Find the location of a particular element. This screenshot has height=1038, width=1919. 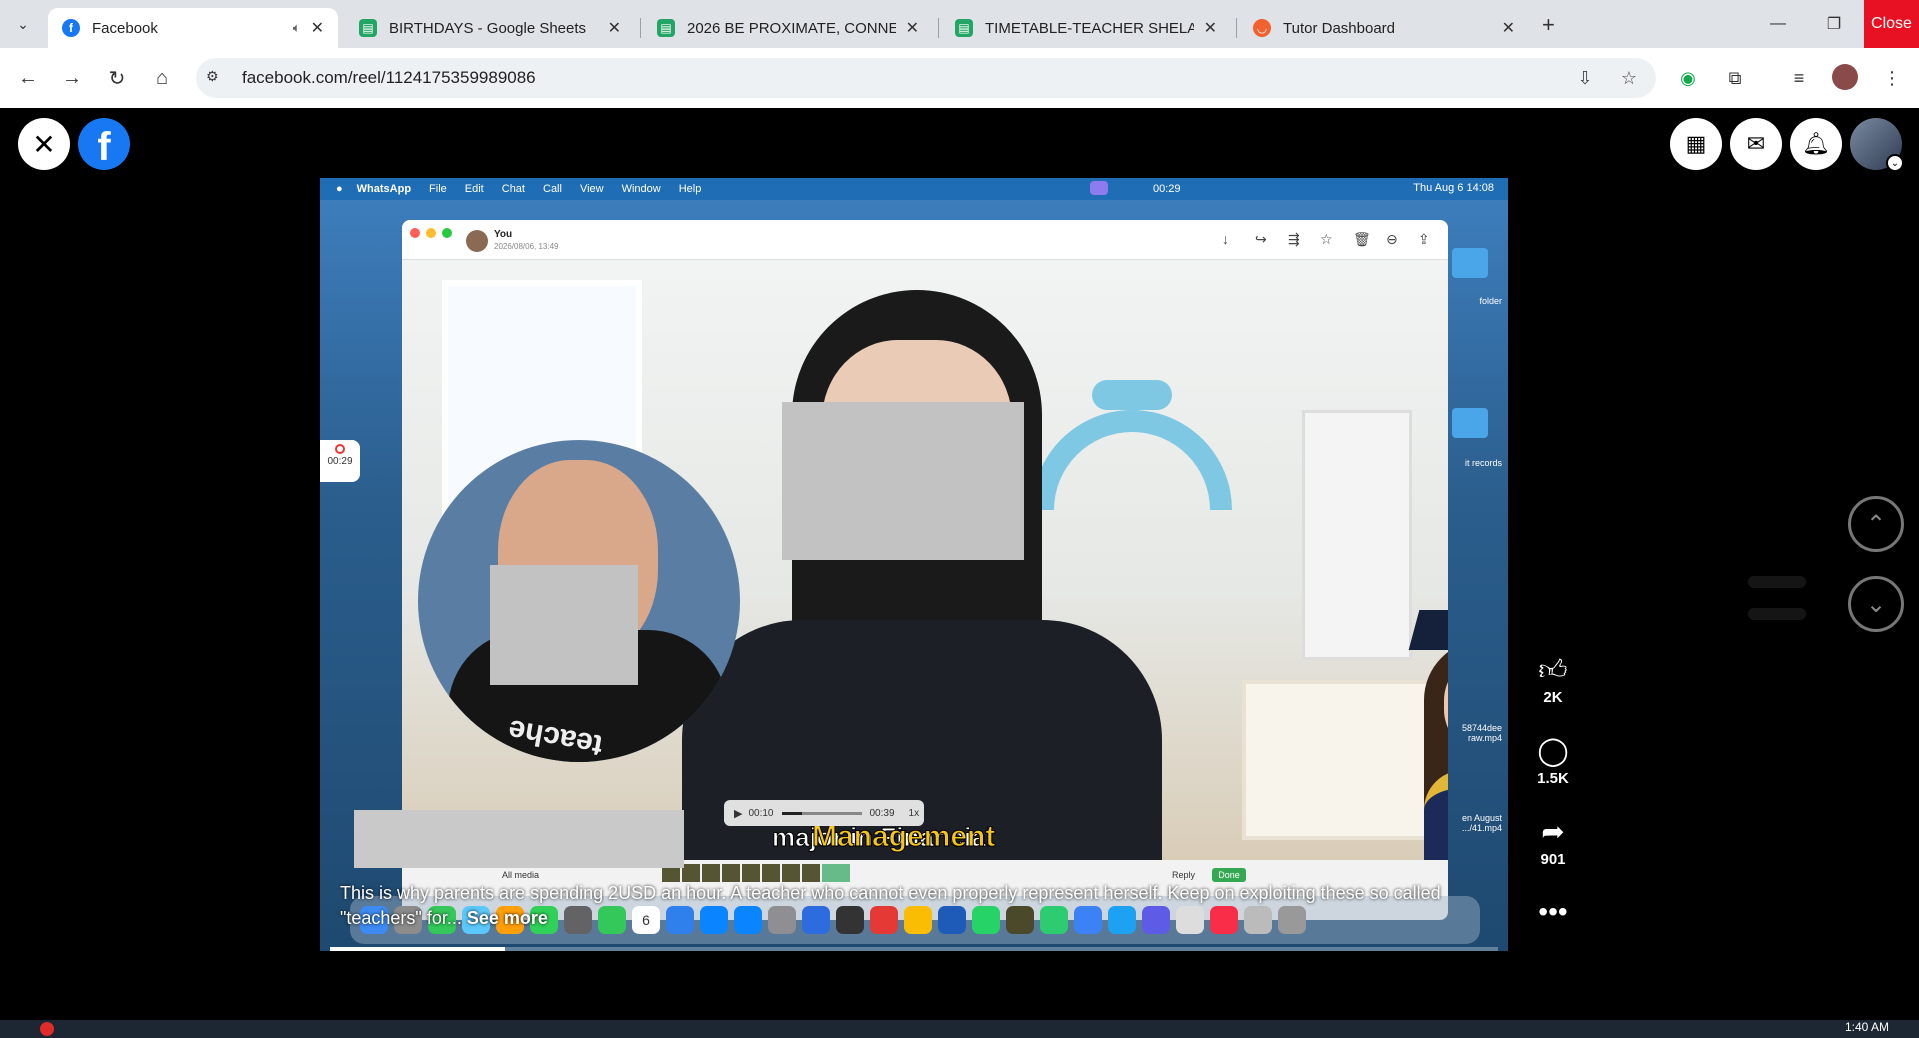

player-current-time: 00:10 is located at coordinates (761, 813).